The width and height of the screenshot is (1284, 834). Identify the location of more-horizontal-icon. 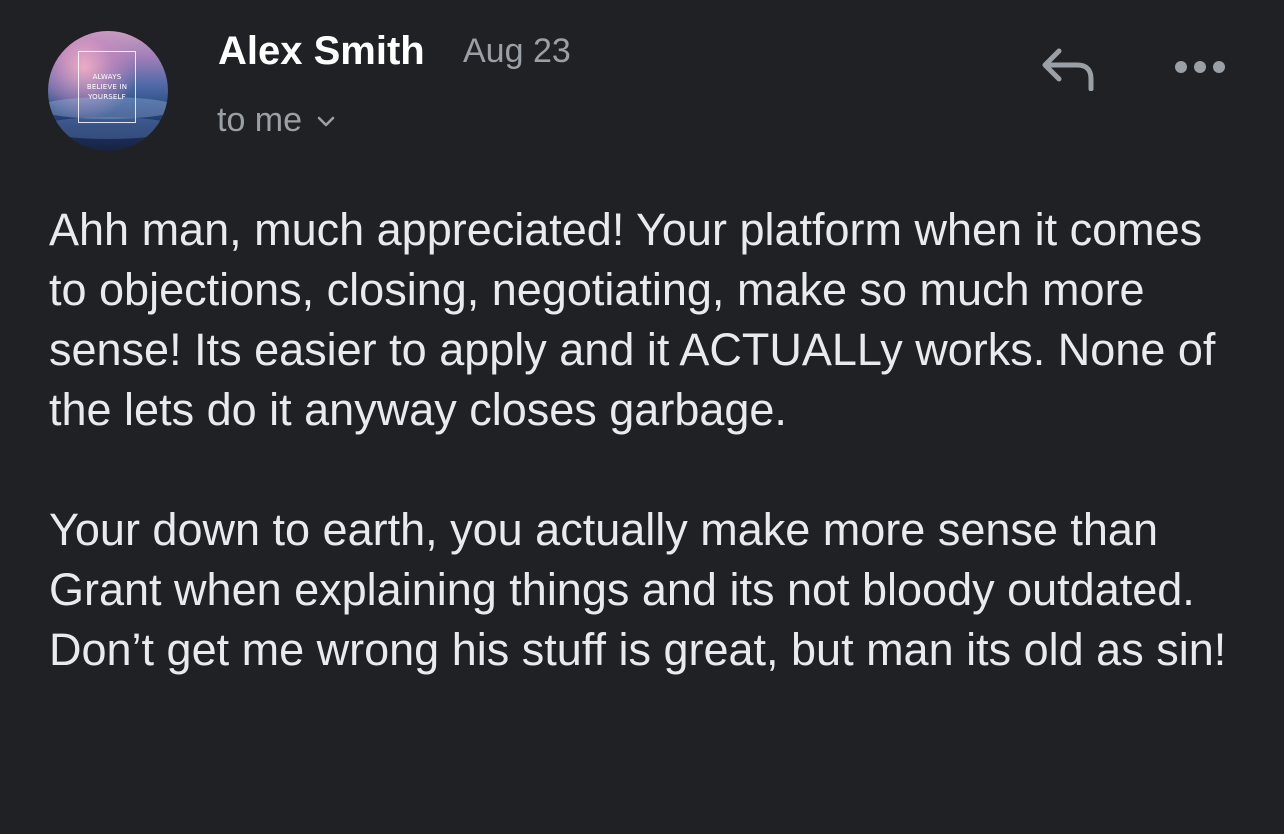
(1200, 67).